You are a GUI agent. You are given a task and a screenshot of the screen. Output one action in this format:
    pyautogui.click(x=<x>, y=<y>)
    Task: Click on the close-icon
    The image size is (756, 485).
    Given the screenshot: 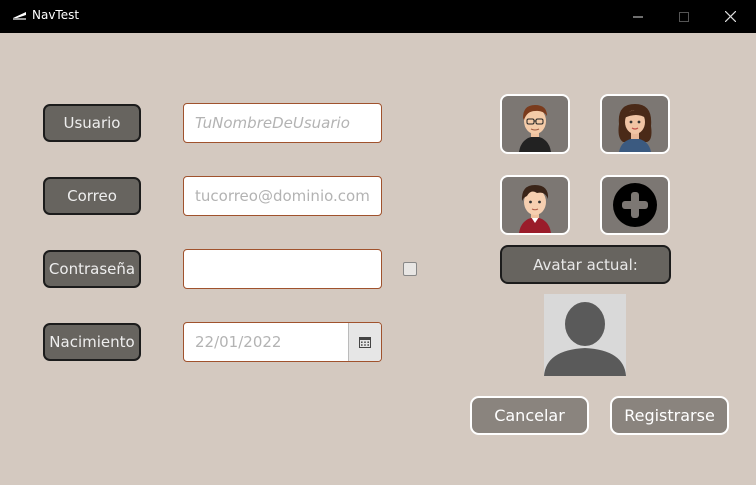 What is the action you would take?
    pyautogui.click(x=730, y=16)
    